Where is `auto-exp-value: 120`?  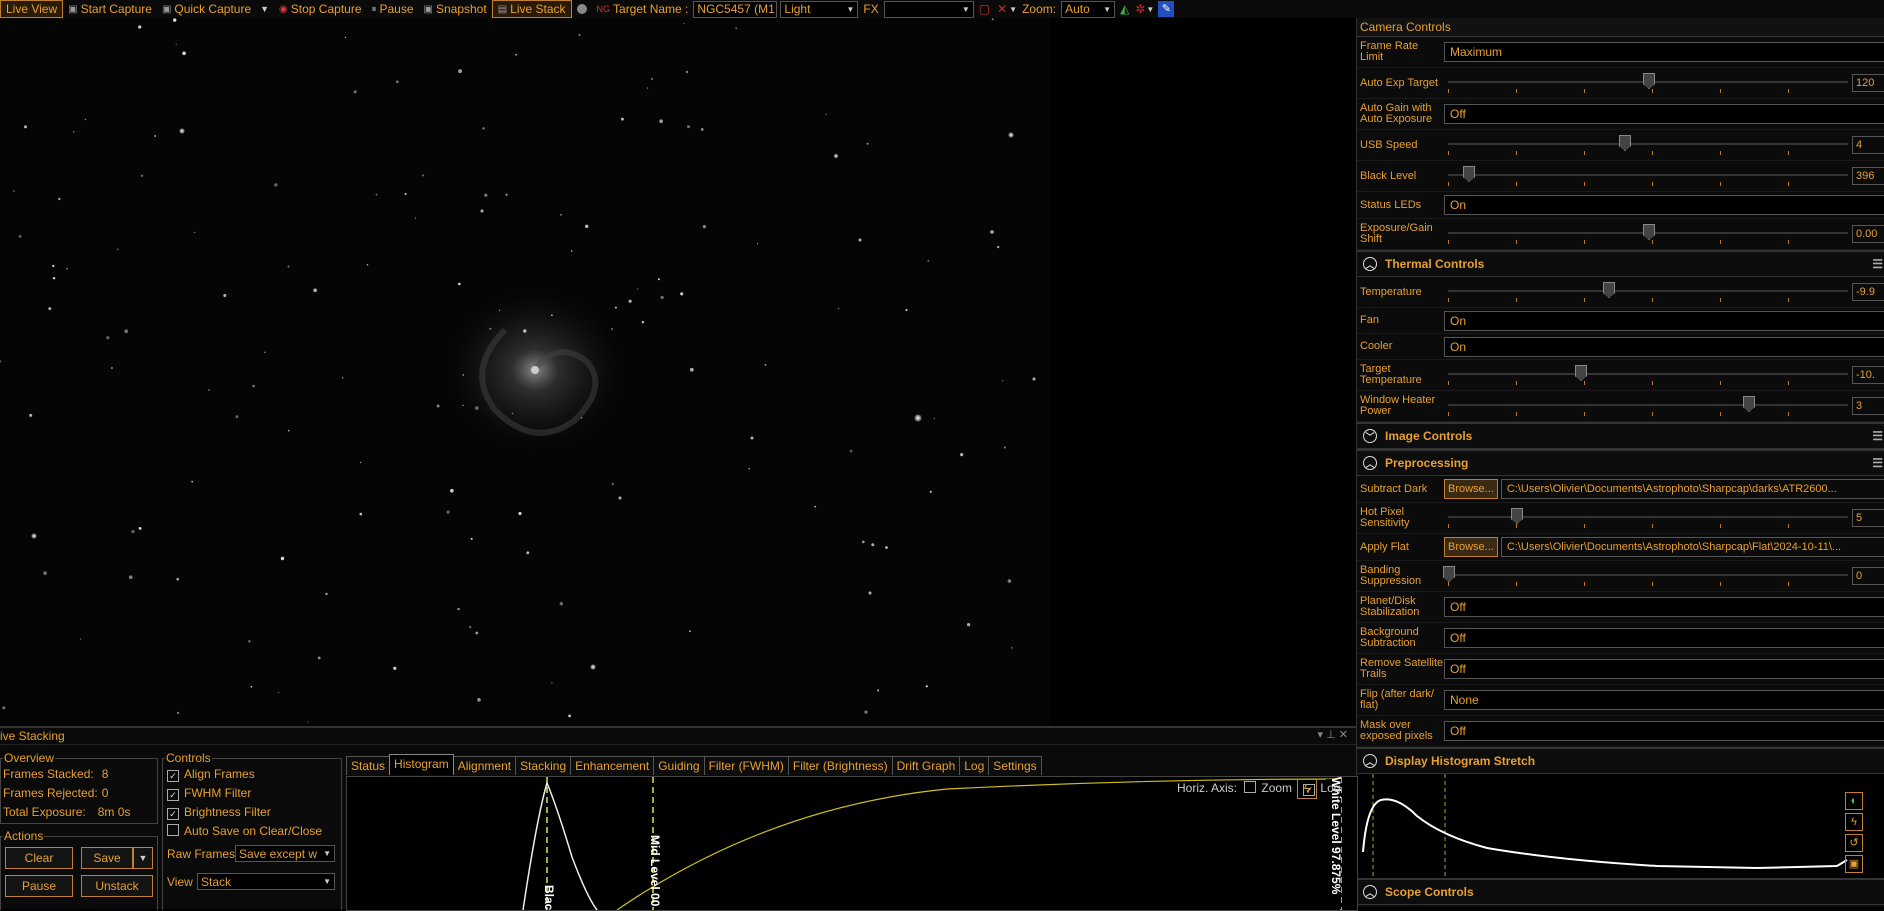 auto-exp-value: 120 is located at coordinates (1868, 83).